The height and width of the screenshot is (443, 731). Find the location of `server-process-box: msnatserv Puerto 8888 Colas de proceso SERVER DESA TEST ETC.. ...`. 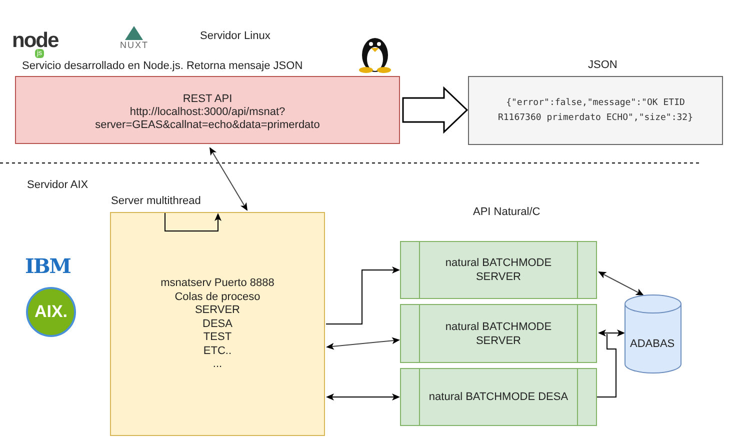

server-process-box: msnatserv Puerto 8888 Colas de proceso SERVER DESA TEST ETC.. ... is located at coordinates (217, 324).